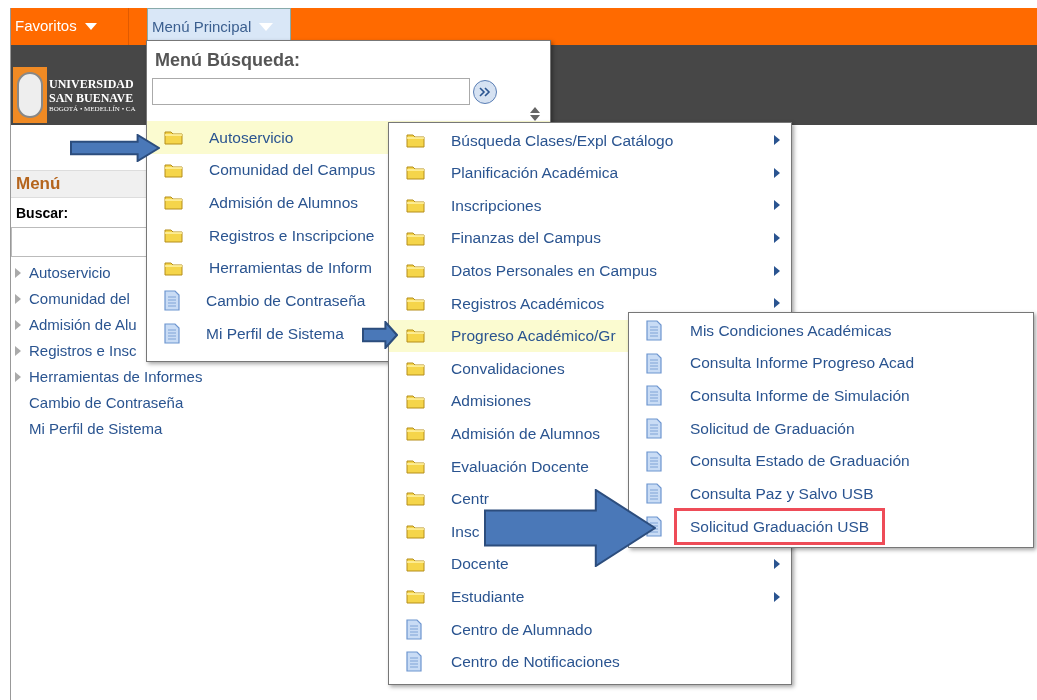 The height and width of the screenshot is (700, 1037). I want to click on sidebar-link: Registros e Insc, so click(83, 351).